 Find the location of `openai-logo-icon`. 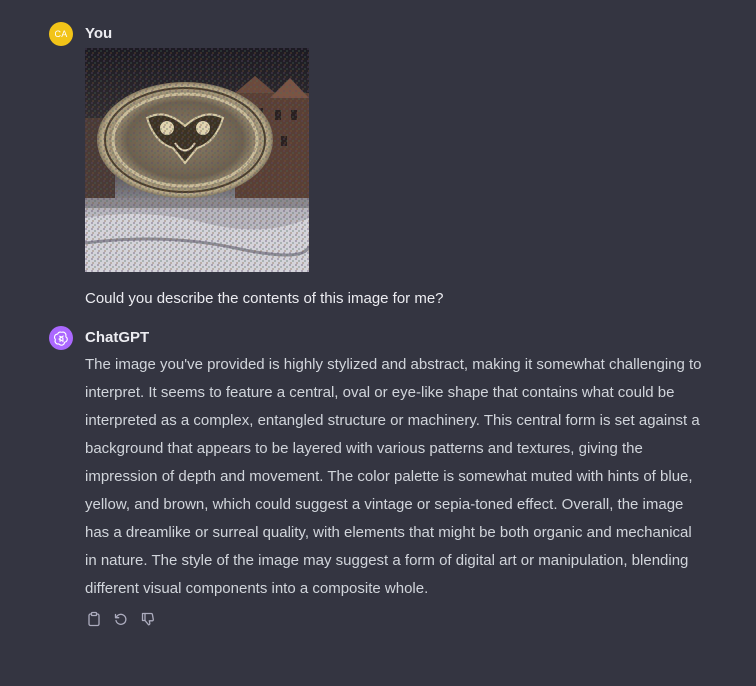

openai-logo-icon is located at coordinates (61, 338).